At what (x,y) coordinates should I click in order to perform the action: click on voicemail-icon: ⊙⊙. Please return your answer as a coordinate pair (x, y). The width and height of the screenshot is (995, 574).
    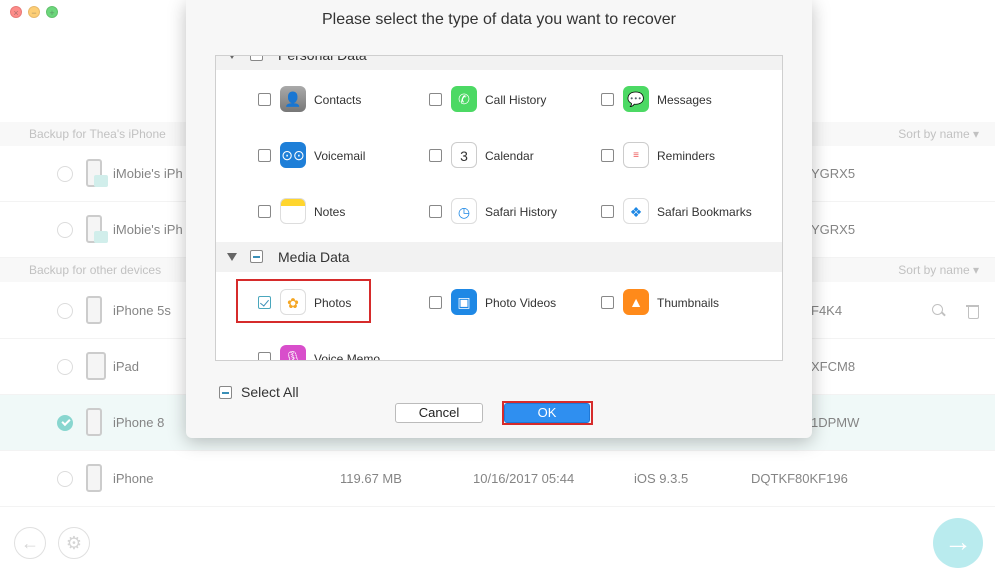
    Looking at the image, I should click on (293, 155).